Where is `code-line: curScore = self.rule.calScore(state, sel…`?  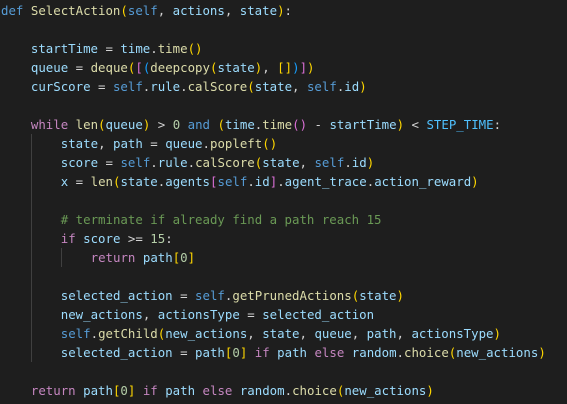 code-line: curScore = self.rule.calScore(state, sel… is located at coordinates (283, 86).